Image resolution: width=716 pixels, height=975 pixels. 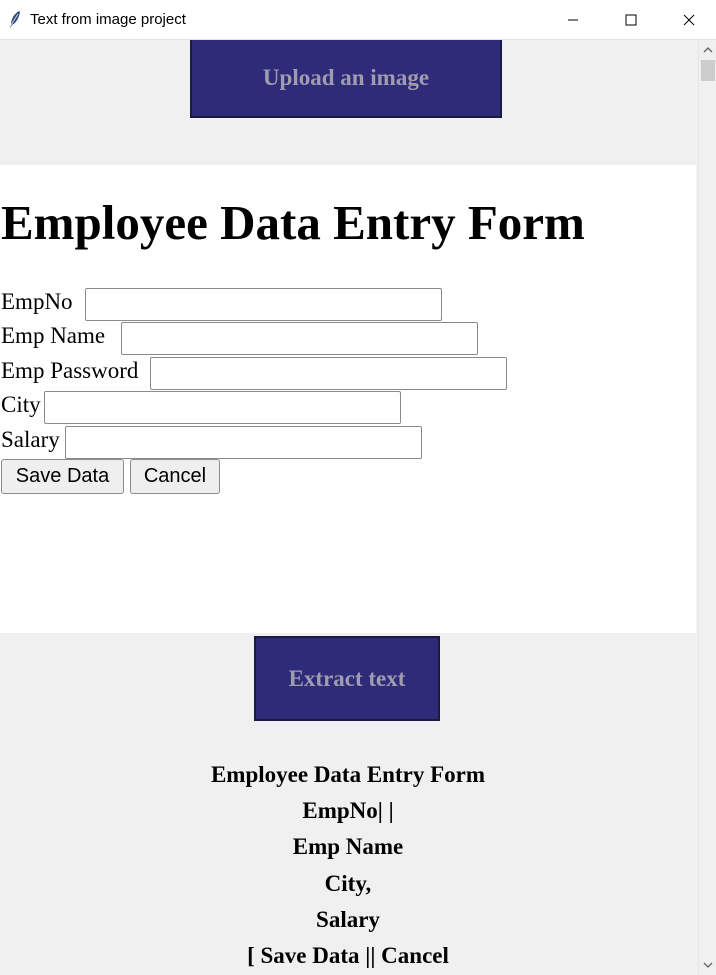 I want to click on emp-name-label: Emp Name, so click(x=53, y=335).